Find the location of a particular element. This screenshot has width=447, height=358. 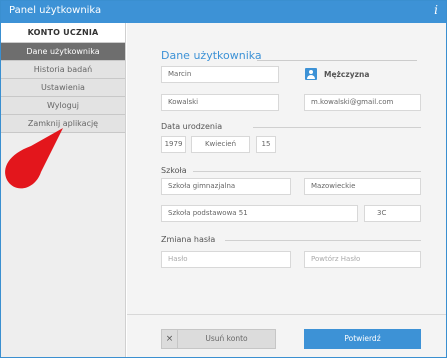

email-field: m.kowalski@gmail.com is located at coordinates (362, 102).